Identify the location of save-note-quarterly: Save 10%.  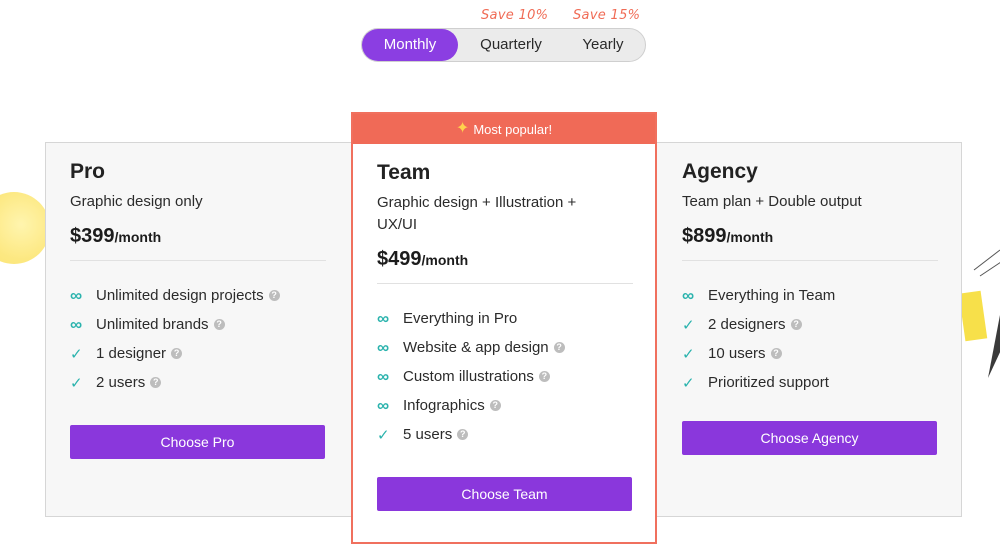
(515, 15).